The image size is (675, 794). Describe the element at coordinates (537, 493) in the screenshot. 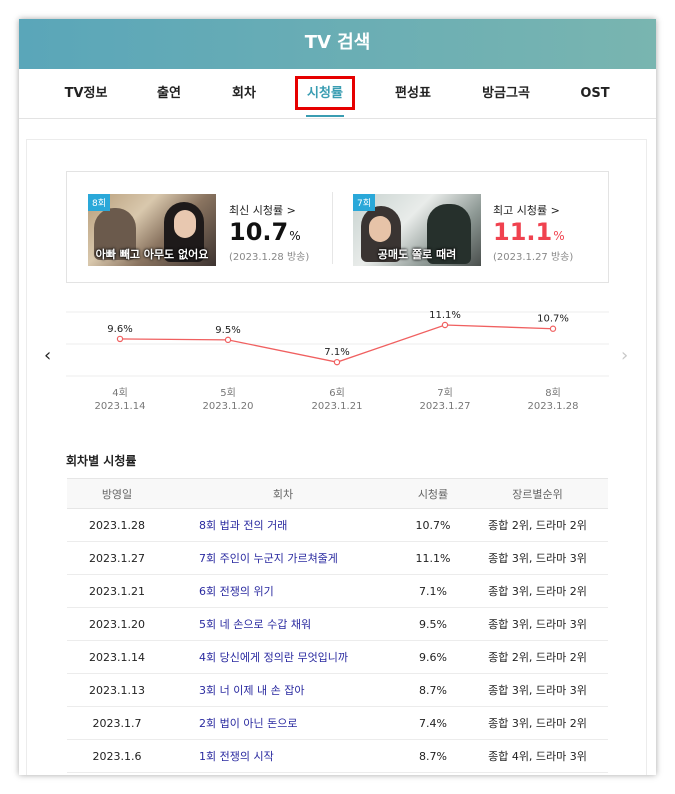

I see `column-header: 장르별순위` at that location.